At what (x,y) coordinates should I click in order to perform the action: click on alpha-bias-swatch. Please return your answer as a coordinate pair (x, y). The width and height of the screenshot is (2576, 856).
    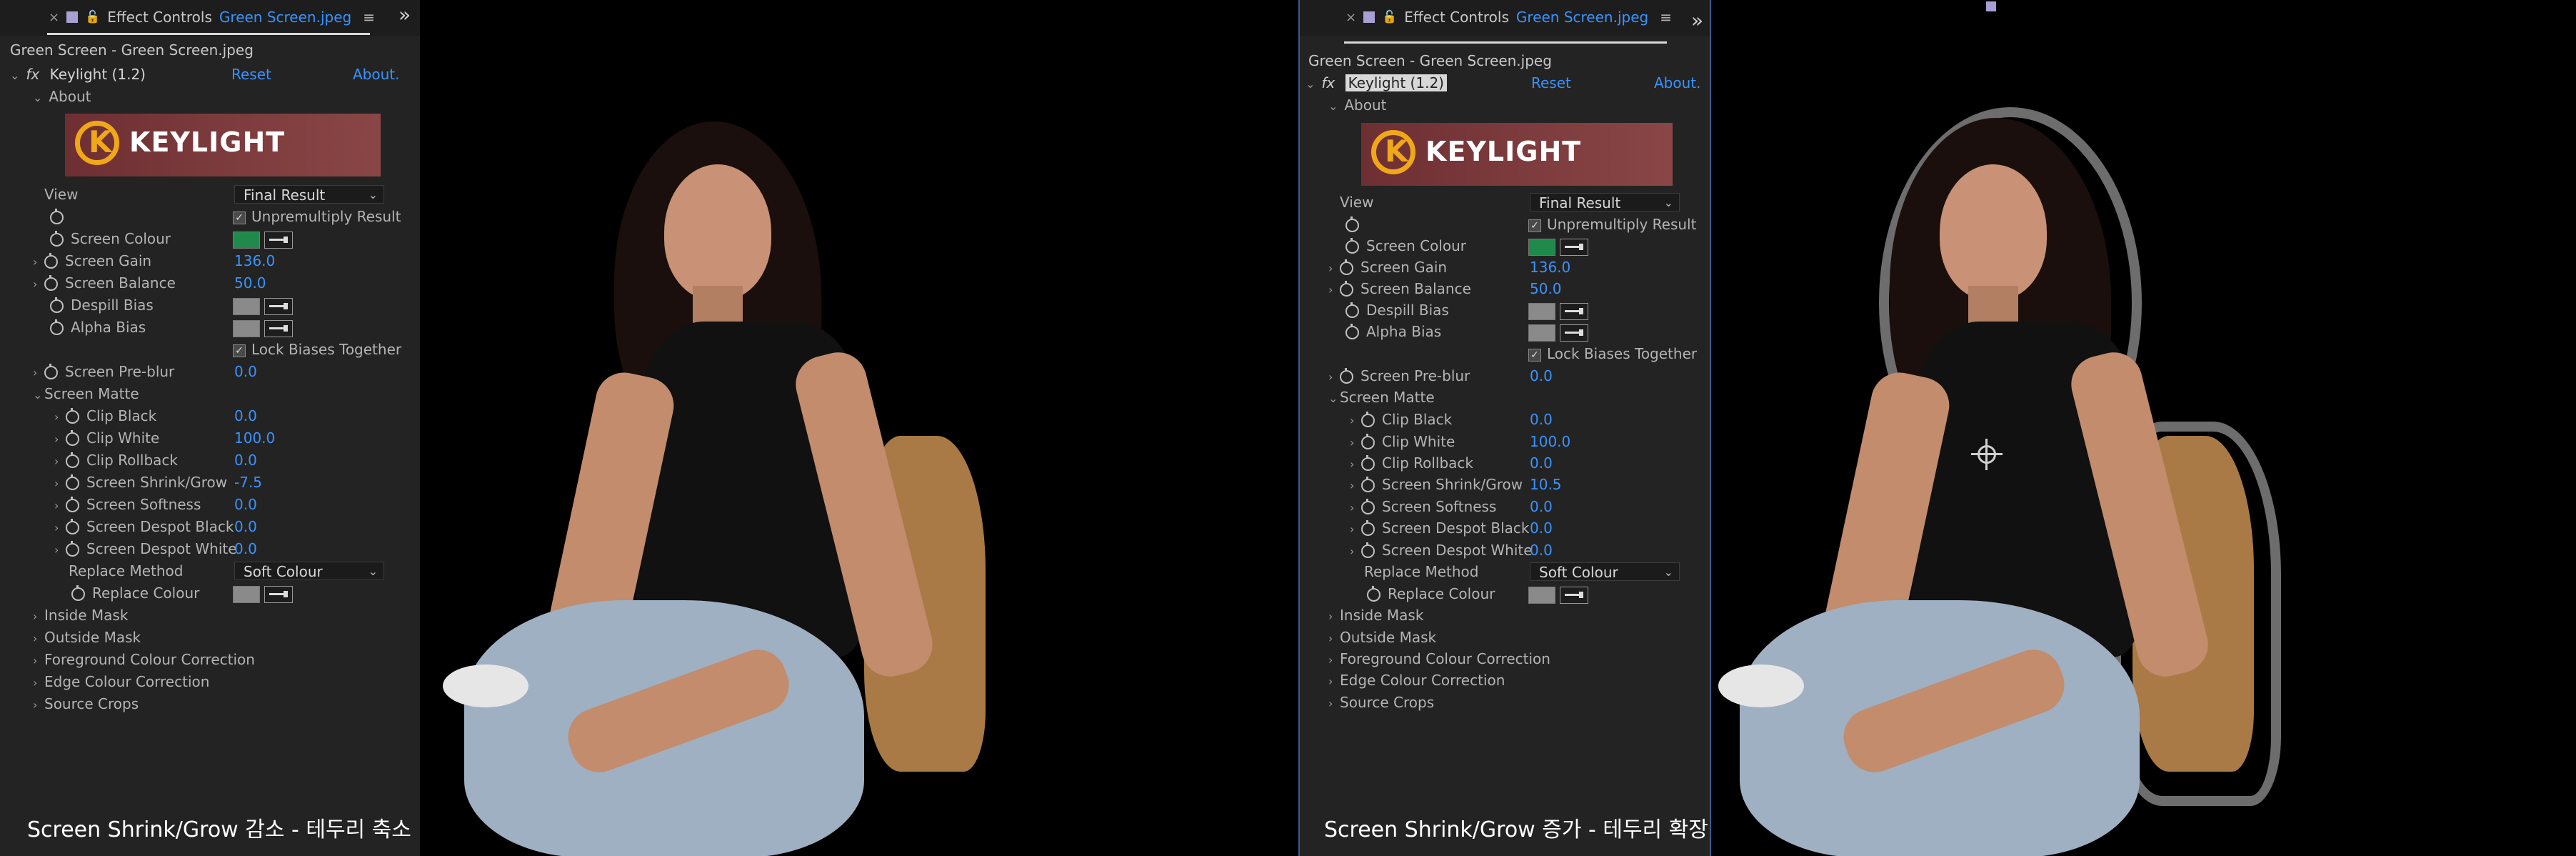
    Looking at the image, I should click on (1541, 333).